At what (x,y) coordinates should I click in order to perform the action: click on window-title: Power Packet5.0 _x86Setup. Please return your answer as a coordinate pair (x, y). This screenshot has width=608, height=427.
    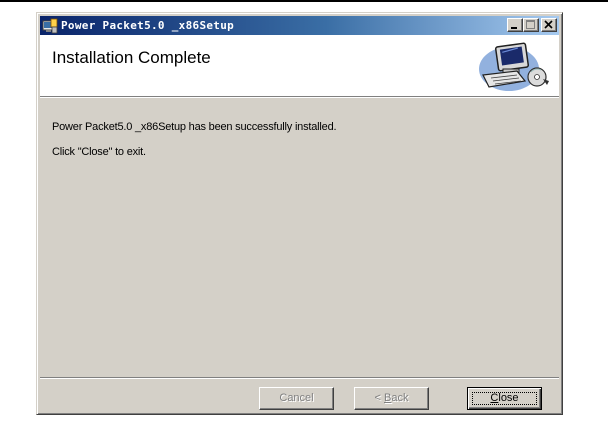
    Looking at the image, I should click on (148, 25).